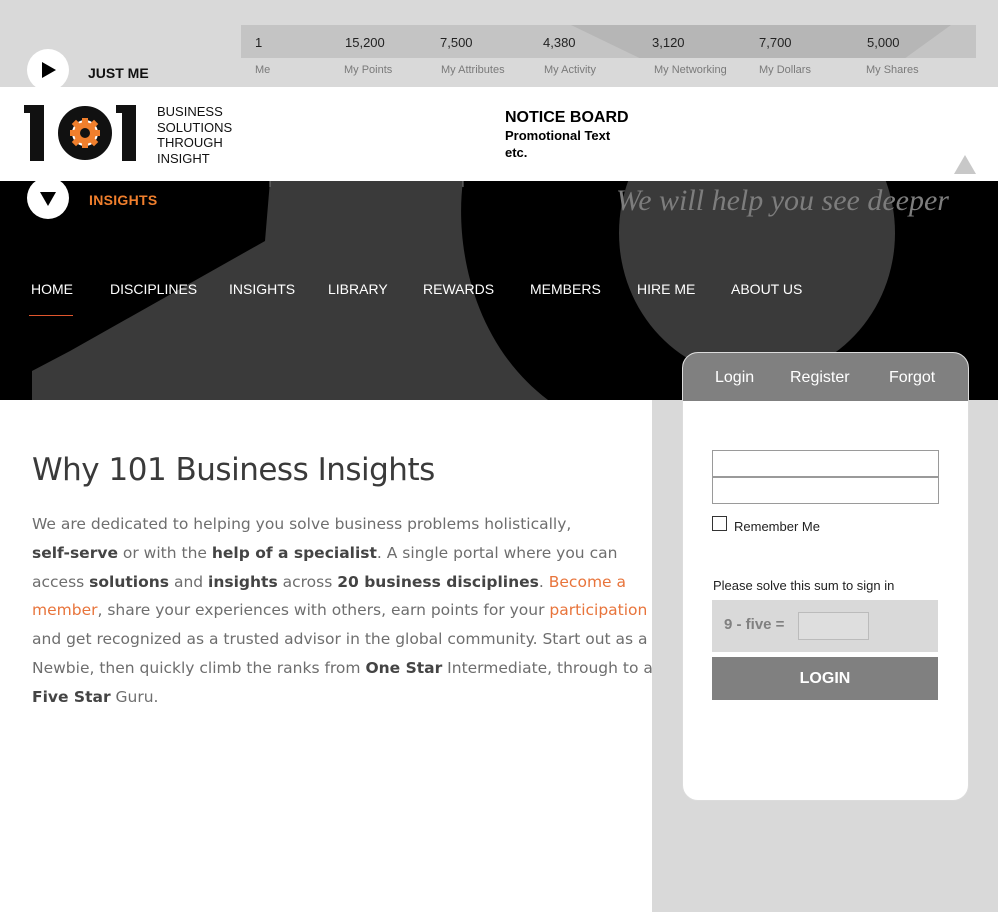 The width and height of the screenshot is (998, 912). I want to click on stat-label-me: Me, so click(262, 70).